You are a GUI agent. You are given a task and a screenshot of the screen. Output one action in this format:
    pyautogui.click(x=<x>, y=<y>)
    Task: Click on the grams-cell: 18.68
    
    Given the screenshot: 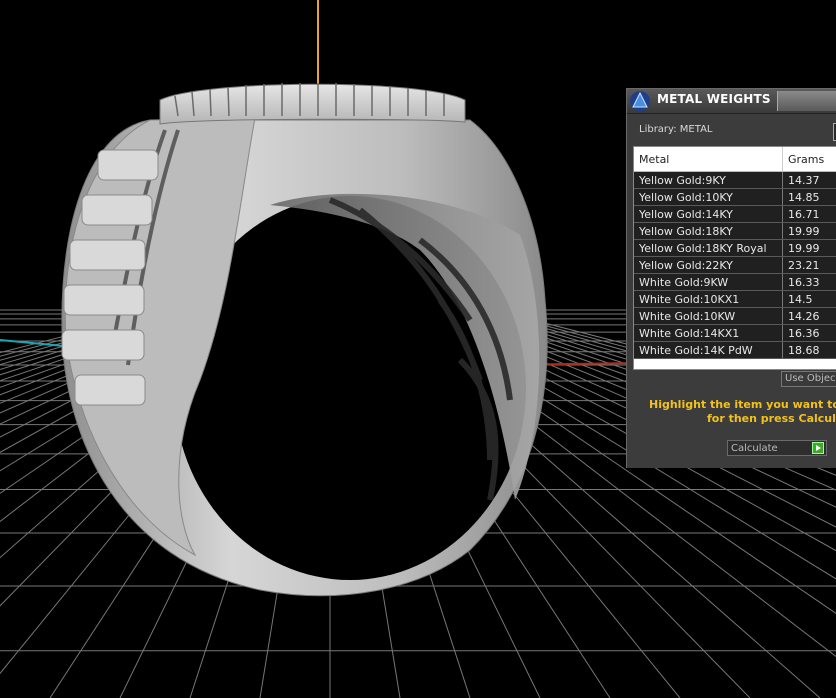 What is the action you would take?
    pyautogui.click(x=809, y=350)
    